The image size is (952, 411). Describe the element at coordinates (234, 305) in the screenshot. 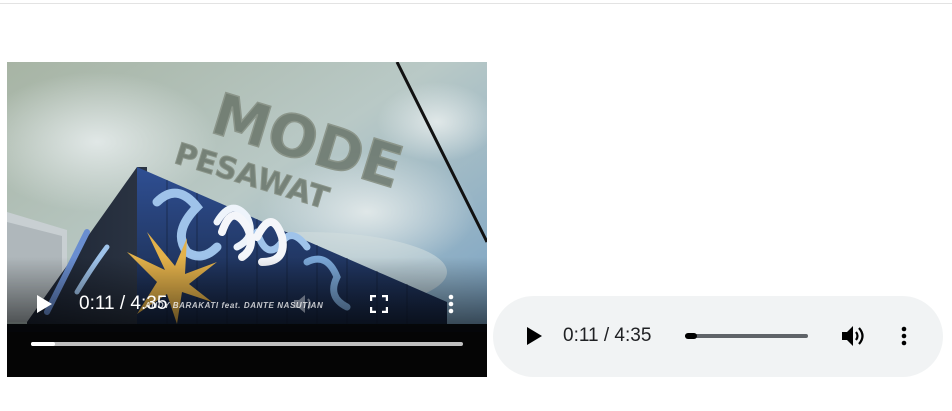

I see `video-credit-text: ANDY BARAKATI feat. DANTE NASUTIAN` at that location.